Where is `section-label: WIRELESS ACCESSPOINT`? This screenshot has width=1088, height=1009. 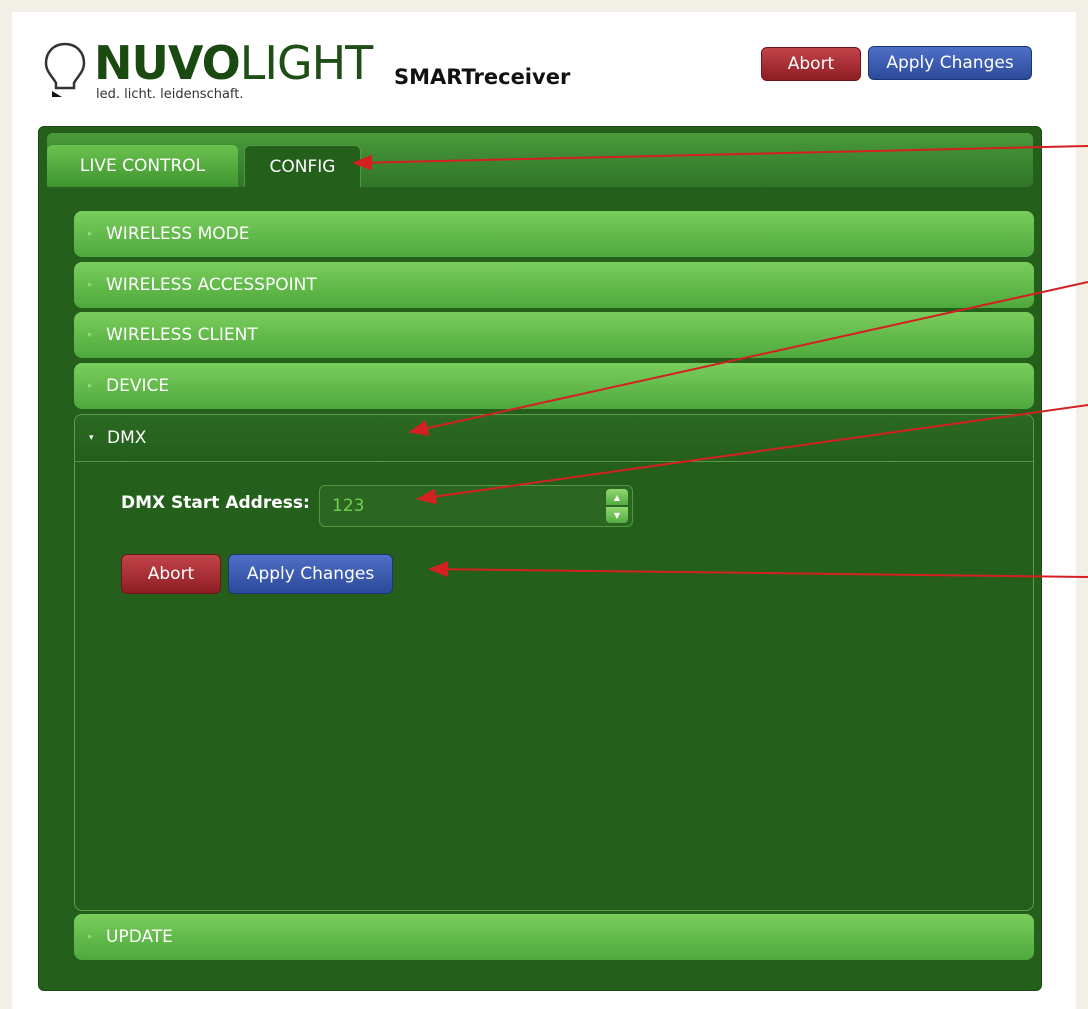 section-label: WIRELESS ACCESSPOINT is located at coordinates (211, 285).